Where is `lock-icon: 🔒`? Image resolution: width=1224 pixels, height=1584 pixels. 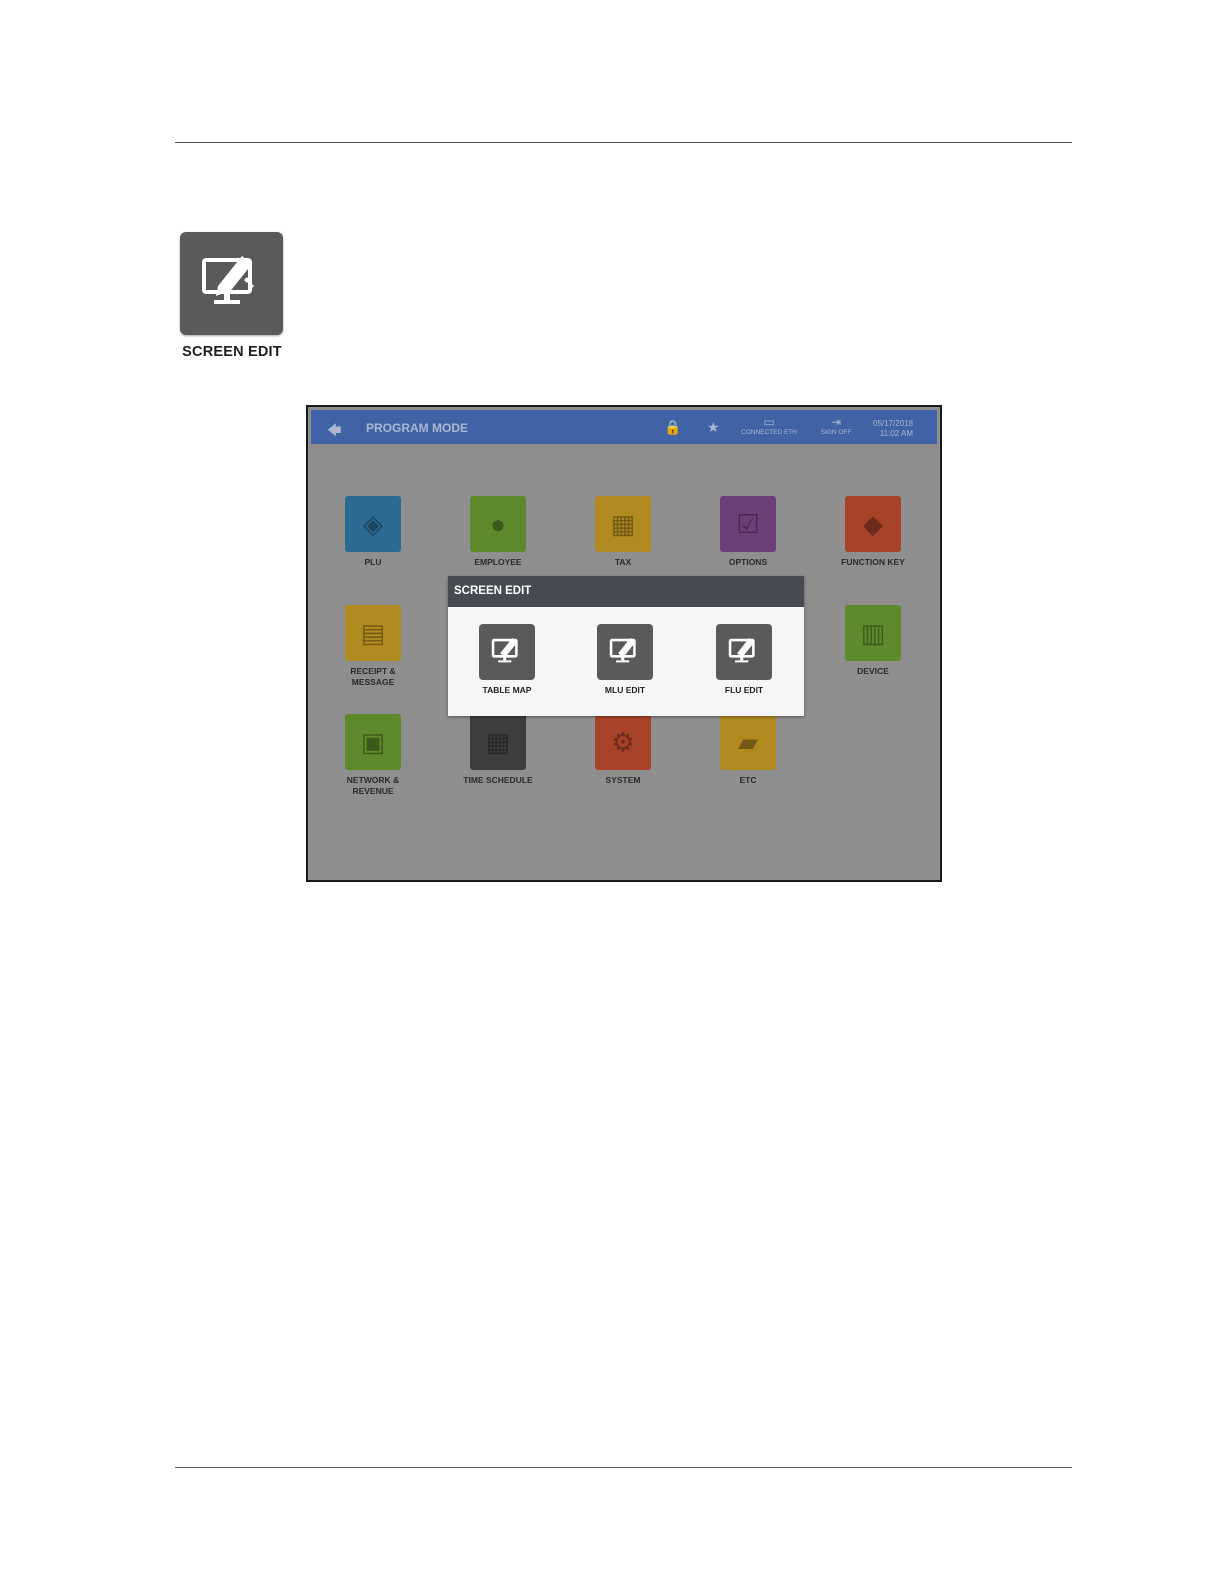 lock-icon: 🔒 is located at coordinates (672, 427).